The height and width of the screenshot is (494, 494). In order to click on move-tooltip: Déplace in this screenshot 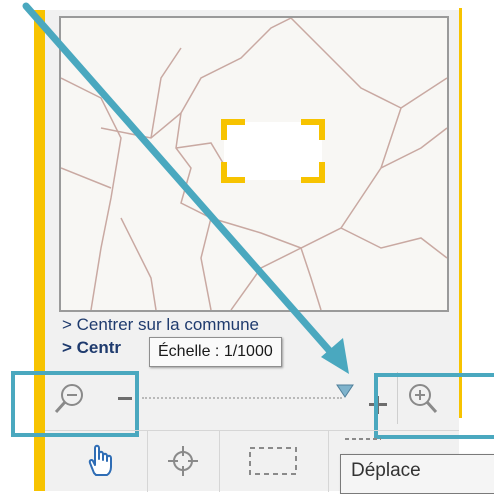, I will do `click(417, 474)`.